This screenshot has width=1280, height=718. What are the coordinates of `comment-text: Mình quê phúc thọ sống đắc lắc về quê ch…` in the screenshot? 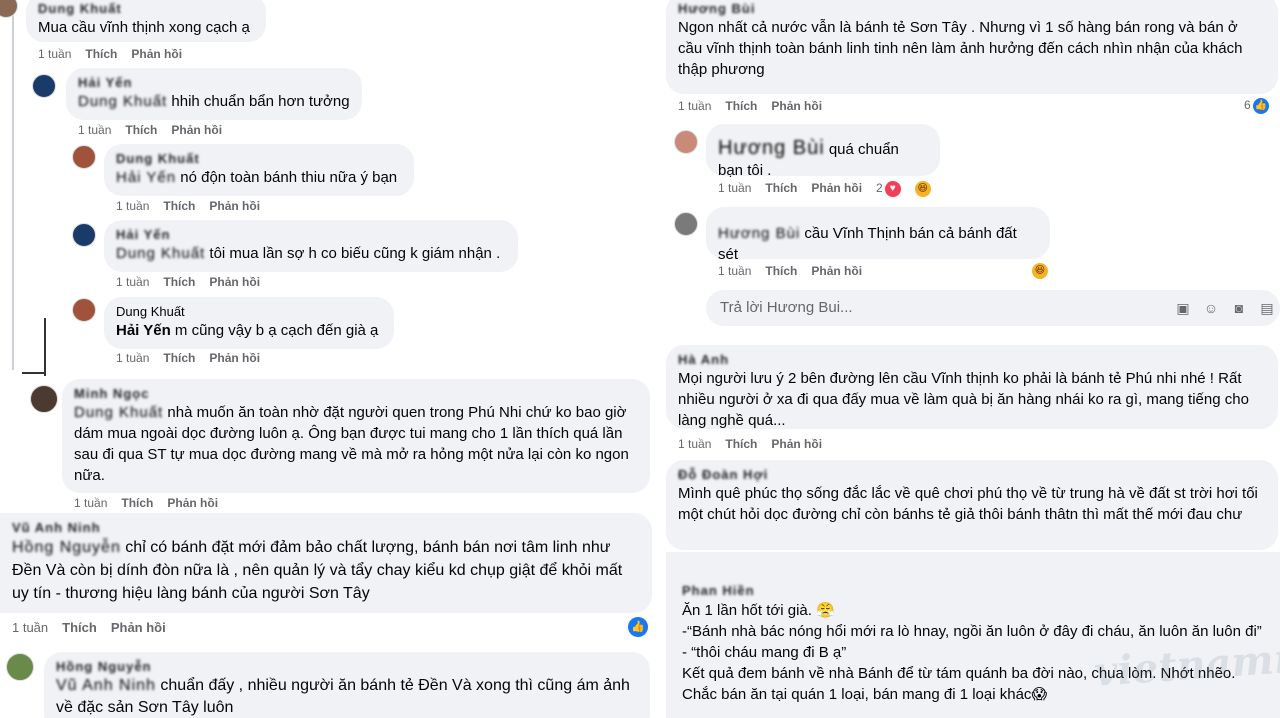 It's located at (968, 504).